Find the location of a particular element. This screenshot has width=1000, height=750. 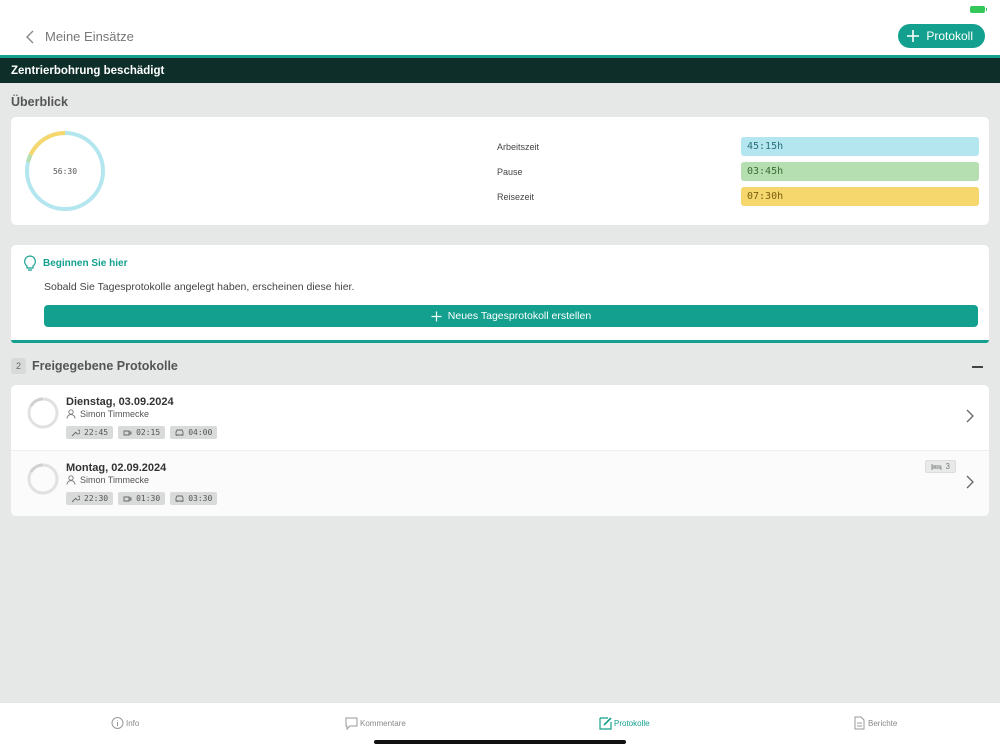

released-header: 2 Freigegebene Protokolle is located at coordinates (94, 366).